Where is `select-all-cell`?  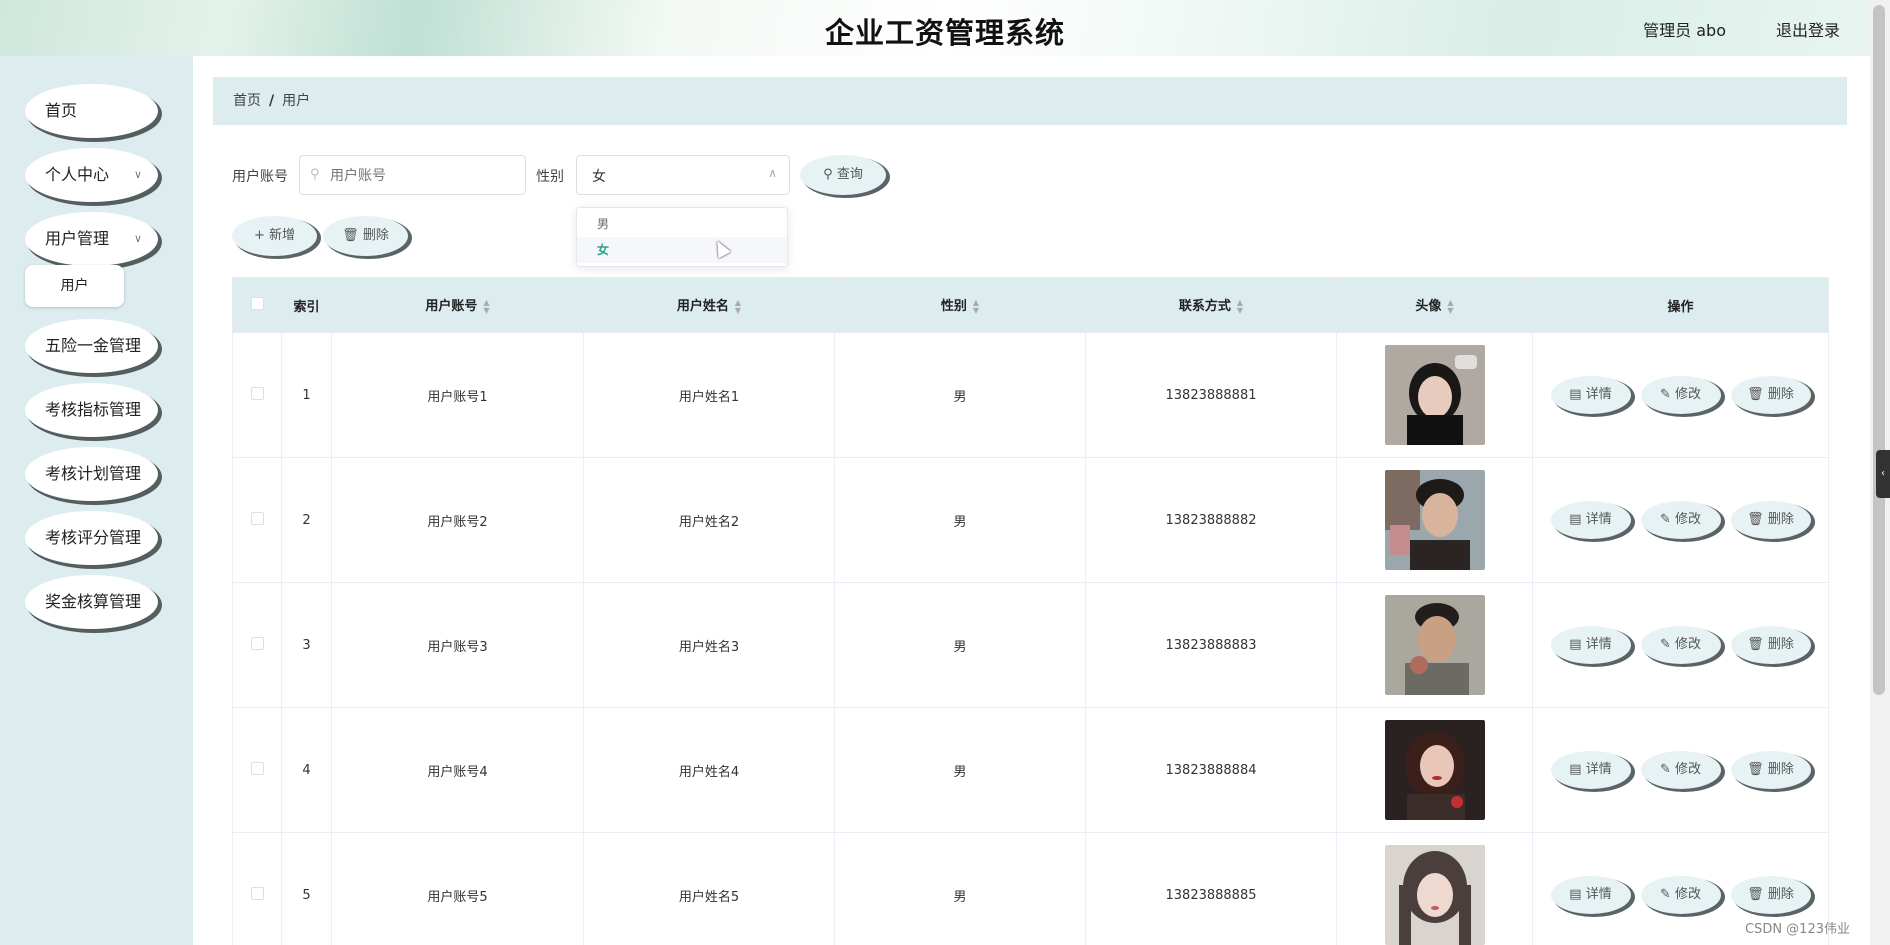
select-all-cell is located at coordinates (257, 305).